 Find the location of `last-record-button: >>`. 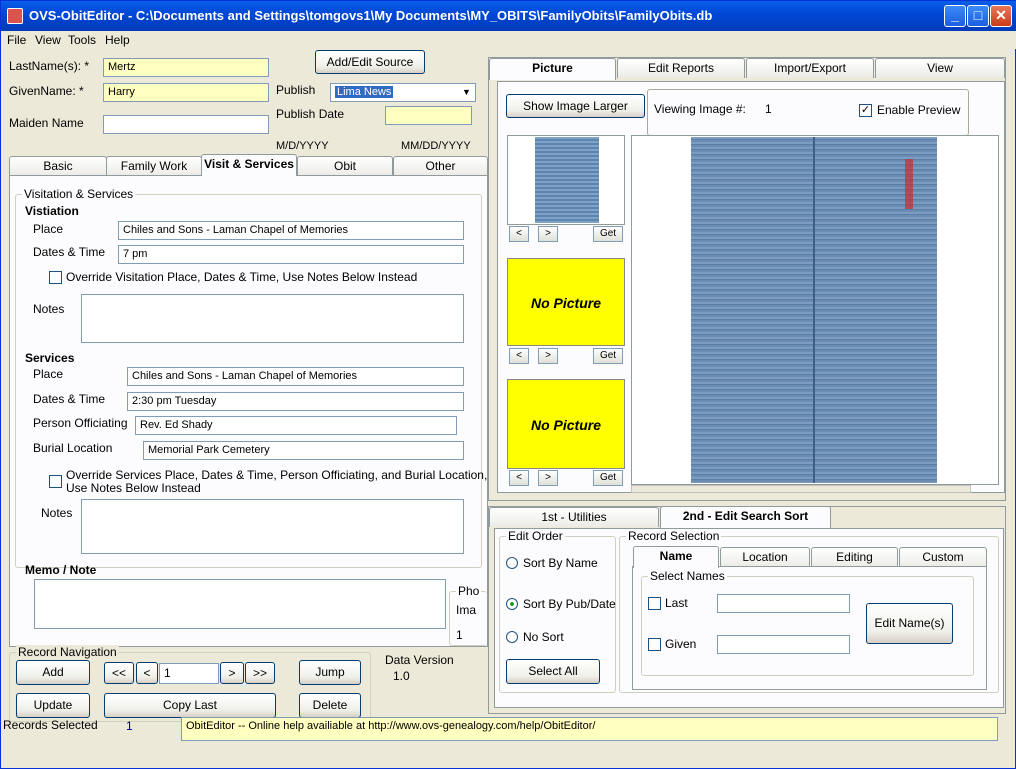

last-record-button: >> is located at coordinates (260, 673).